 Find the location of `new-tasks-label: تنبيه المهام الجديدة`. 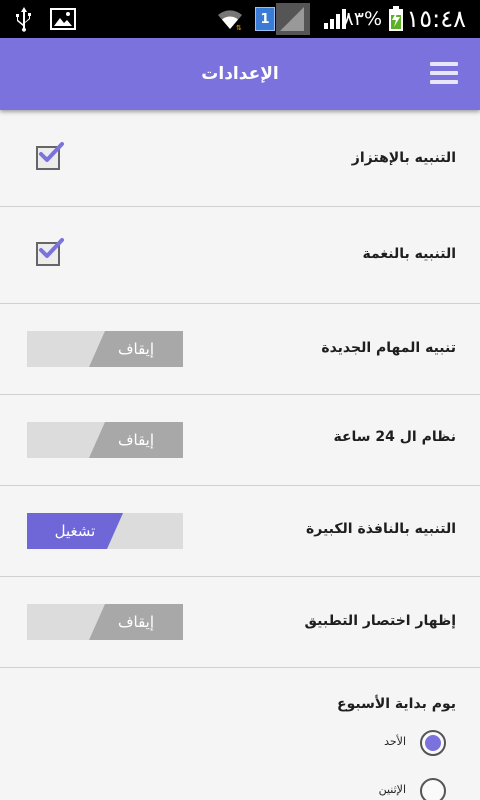

new-tasks-label: تنبيه المهام الجديدة is located at coordinates (388, 348).